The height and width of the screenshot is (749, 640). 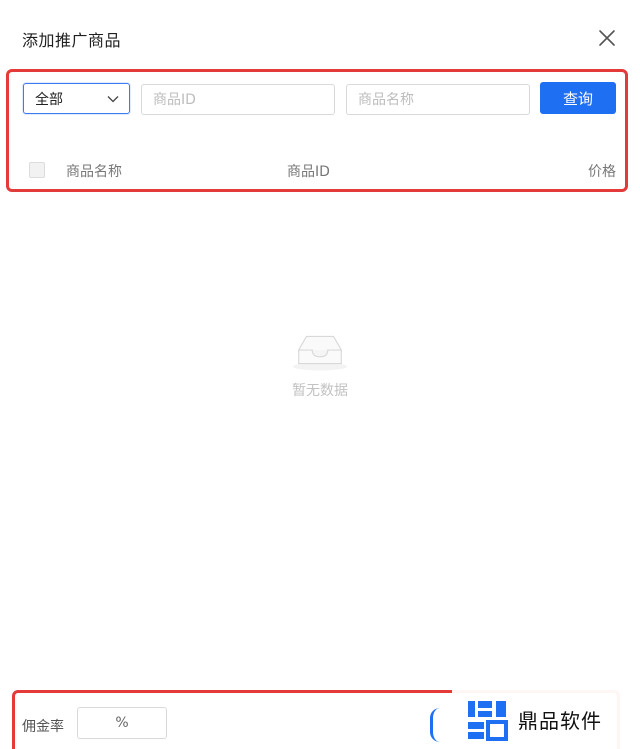 I want to click on commission-rate-input: %, so click(x=122, y=723).